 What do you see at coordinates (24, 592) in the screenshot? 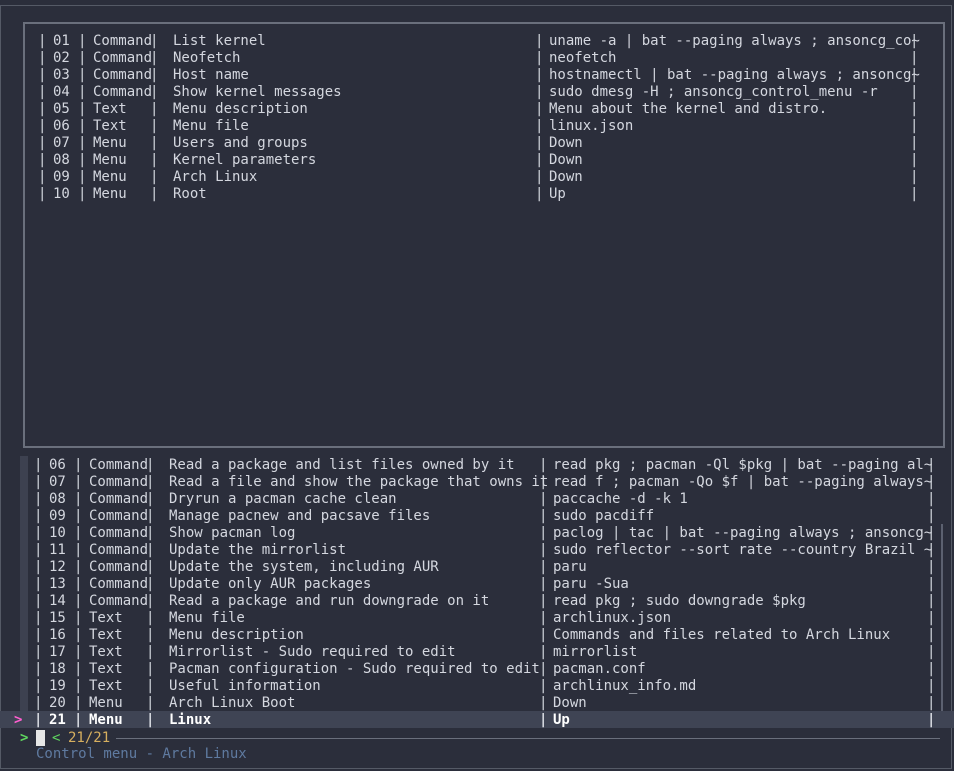
I see `list-gutter` at bounding box center [24, 592].